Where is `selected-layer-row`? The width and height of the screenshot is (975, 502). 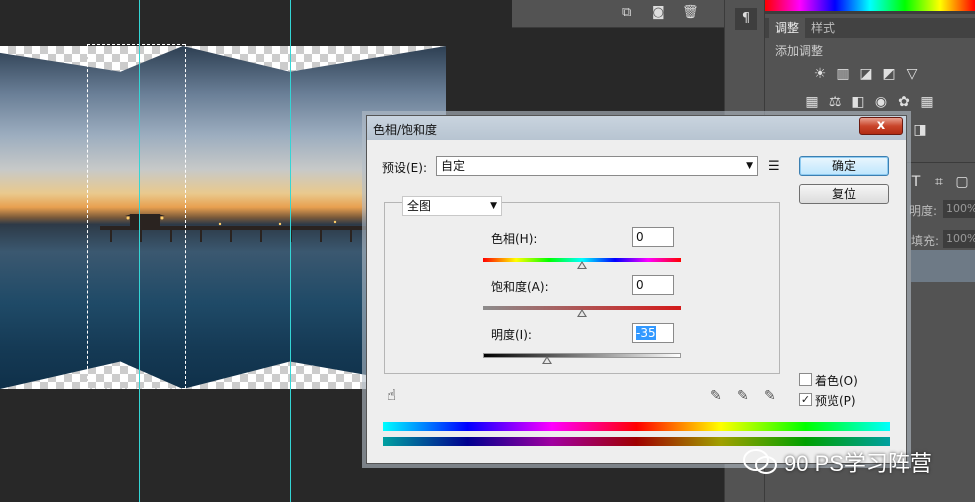
selected-layer-row is located at coordinates (943, 266).